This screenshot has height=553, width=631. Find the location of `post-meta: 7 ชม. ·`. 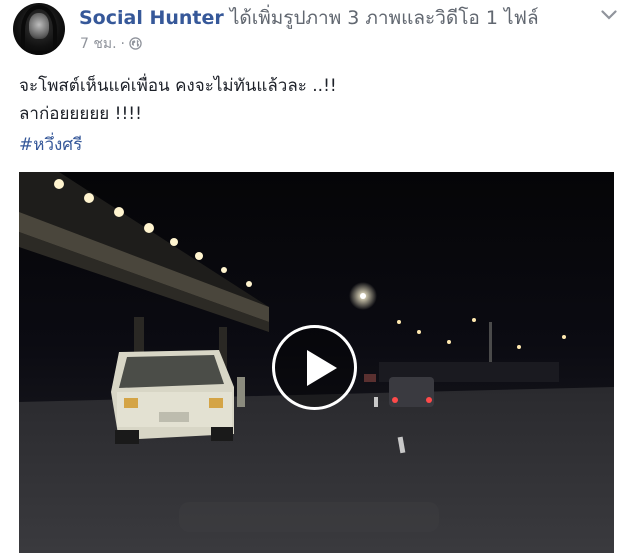

post-meta: 7 ชม. · is located at coordinates (111, 44).